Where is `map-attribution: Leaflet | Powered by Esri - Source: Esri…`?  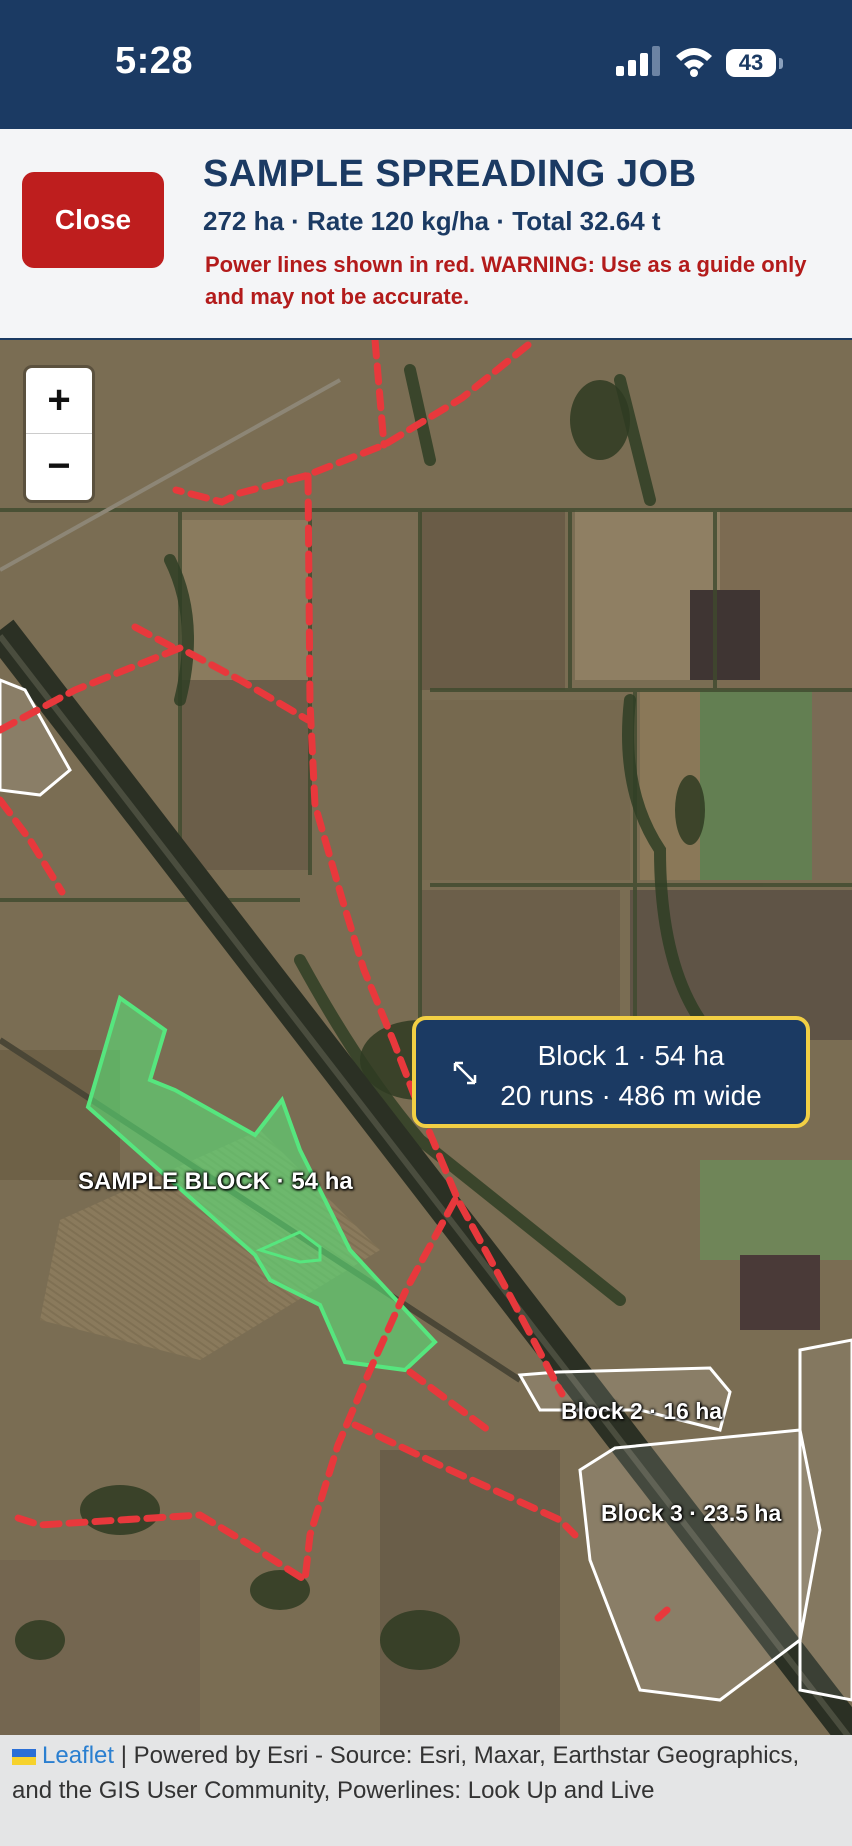 map-attribution: Leaflet | Powered by Esri - Source: Esri… is located at coordinates (426, 1790).